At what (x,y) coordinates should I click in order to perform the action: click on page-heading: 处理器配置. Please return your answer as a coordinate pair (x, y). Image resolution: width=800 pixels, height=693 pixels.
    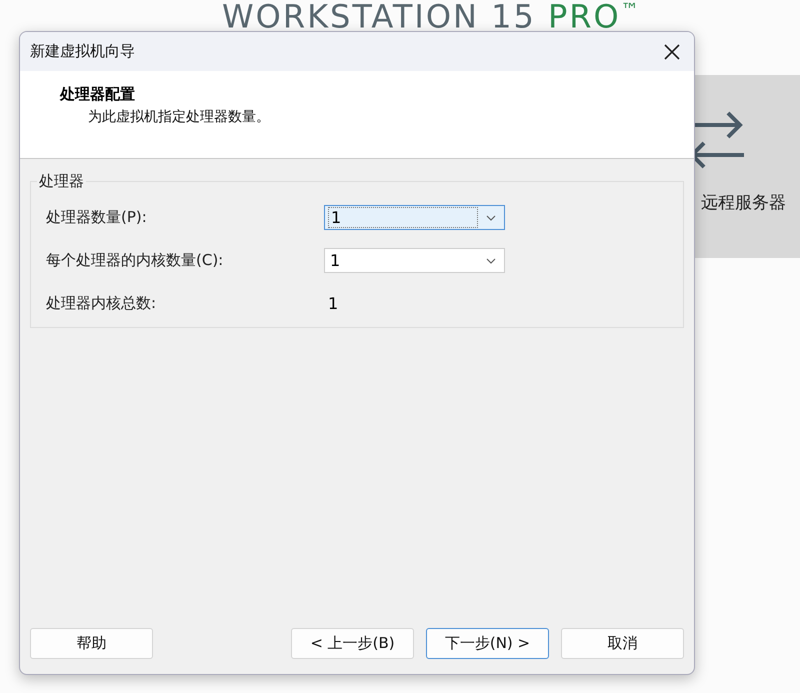
    Looking at the image, I should click on (98, 94).